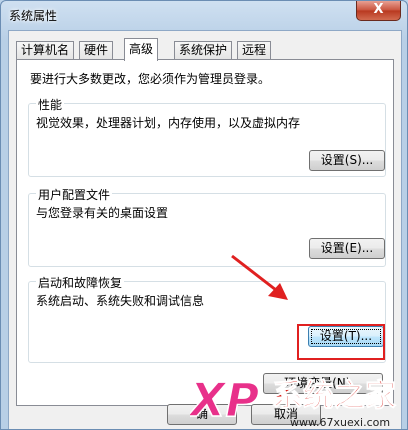  Describe the element at coordinates (340, 422) in the screenshot. I see `watermark-url: www.67xuexi.com` at that location.